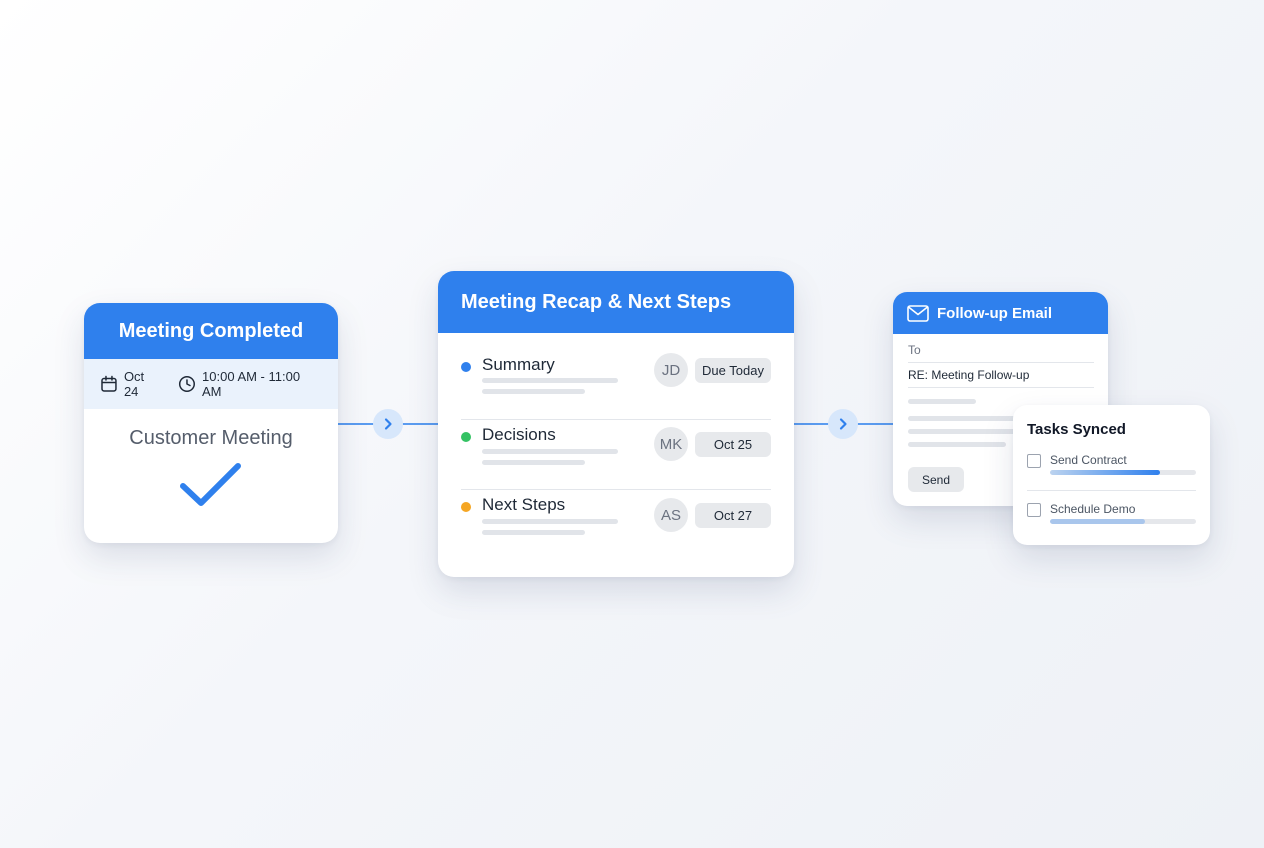 This screenshot has height=848, width=1264. What do you see at coordinates (211, 438) in the screenshot?
I see `meeting-title: Customer Meeting` at bounding box center [211, 438].